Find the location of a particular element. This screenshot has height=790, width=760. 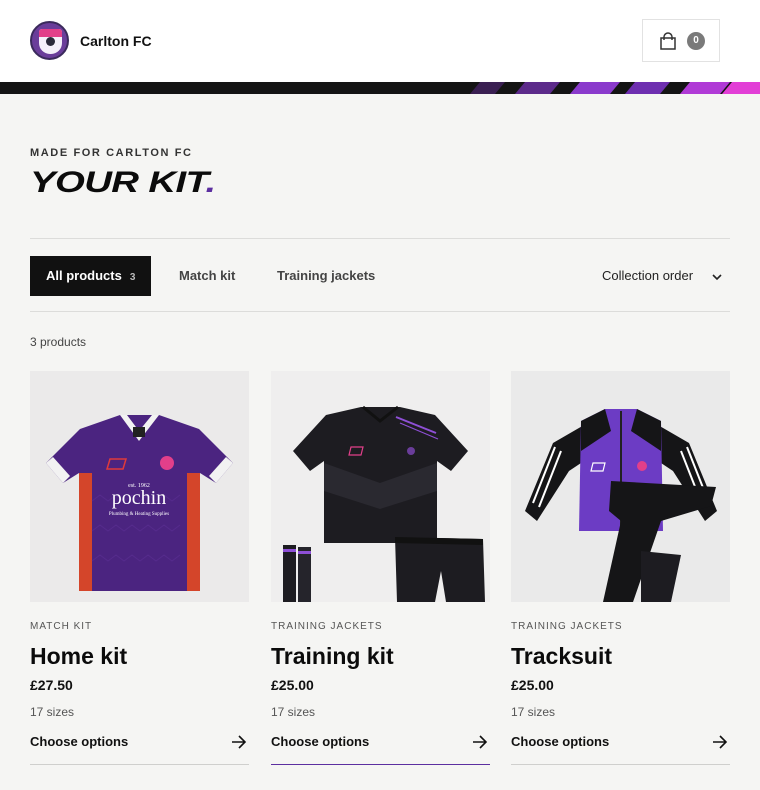

product-category: MATCH KIT is located at coordinates (61, 626).